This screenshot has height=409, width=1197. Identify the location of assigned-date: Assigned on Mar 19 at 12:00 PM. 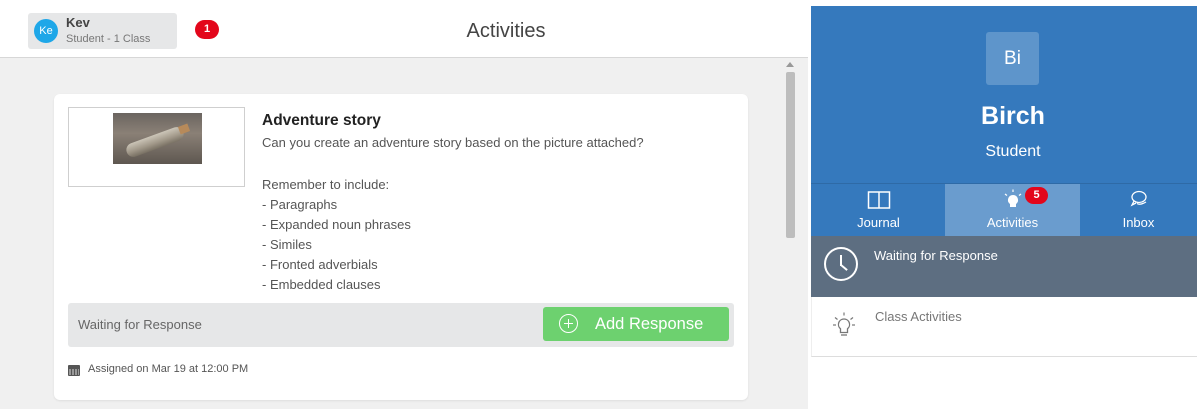
(168, 369).